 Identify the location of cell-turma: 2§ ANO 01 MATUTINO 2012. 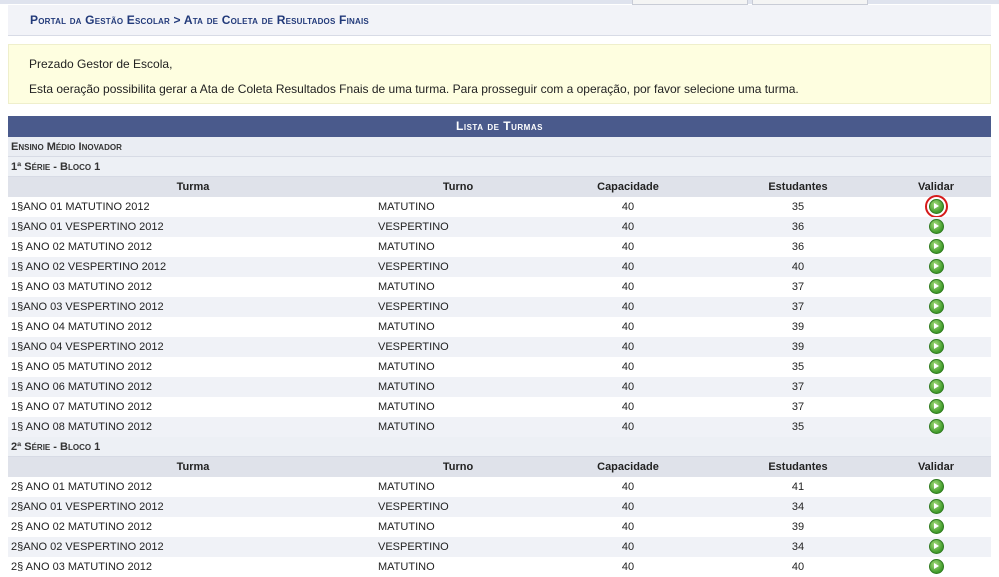
(82, 487).